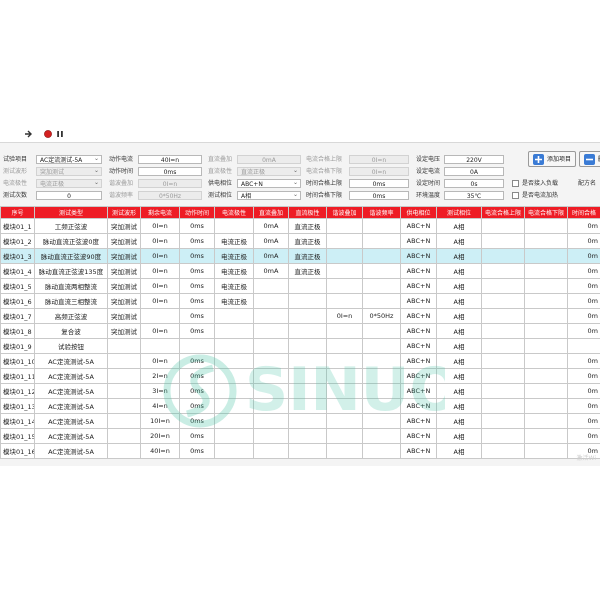 The width and height of the screenshot is (600, 600). Describe the element at coordinates (17, 316) in the screenshot. I see `table-cell: 模块01_7` at that location.